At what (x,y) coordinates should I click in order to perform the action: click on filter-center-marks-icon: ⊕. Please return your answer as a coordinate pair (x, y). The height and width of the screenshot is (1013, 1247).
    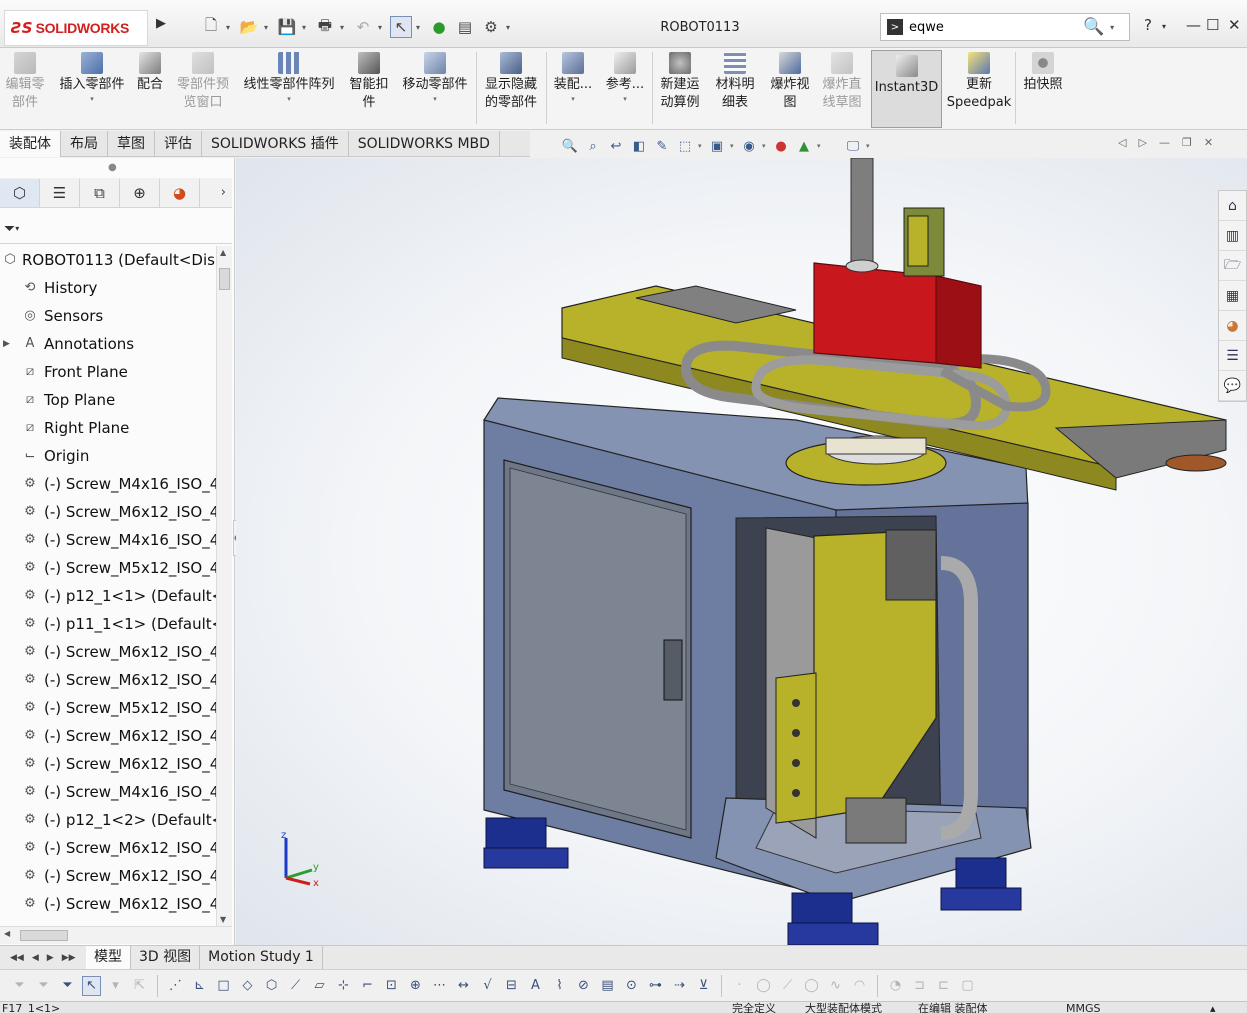
    Looking at the image, I should click on (415, 986).